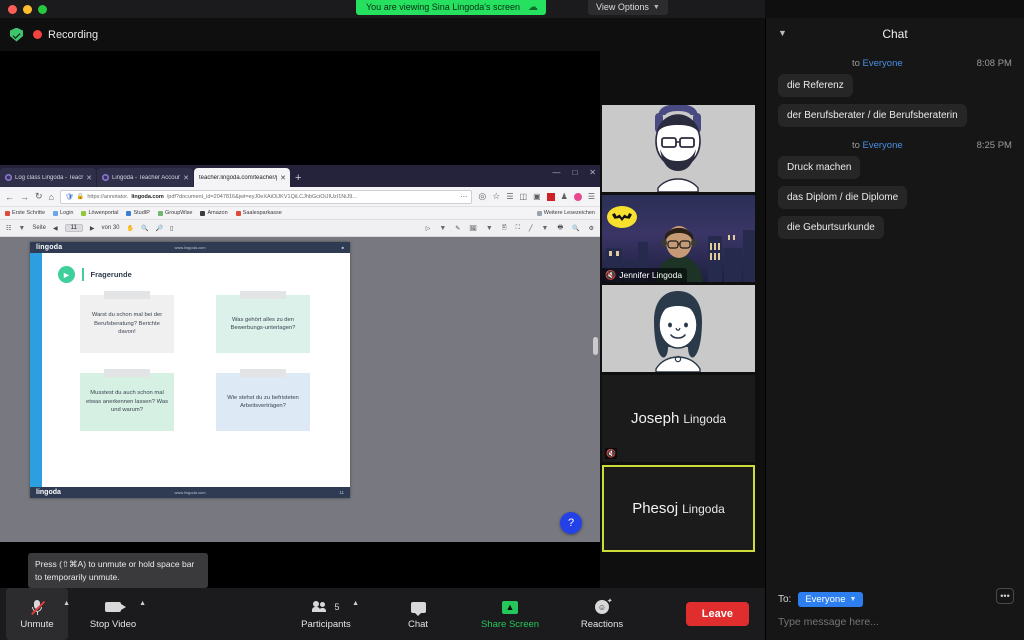 Image resolution: width=1024 pixels, height=640 pixels. What do you see at coordinates (63, 213) in the screenshot?
I see `bookmark-item: Login` at bounding box center [63, 213].